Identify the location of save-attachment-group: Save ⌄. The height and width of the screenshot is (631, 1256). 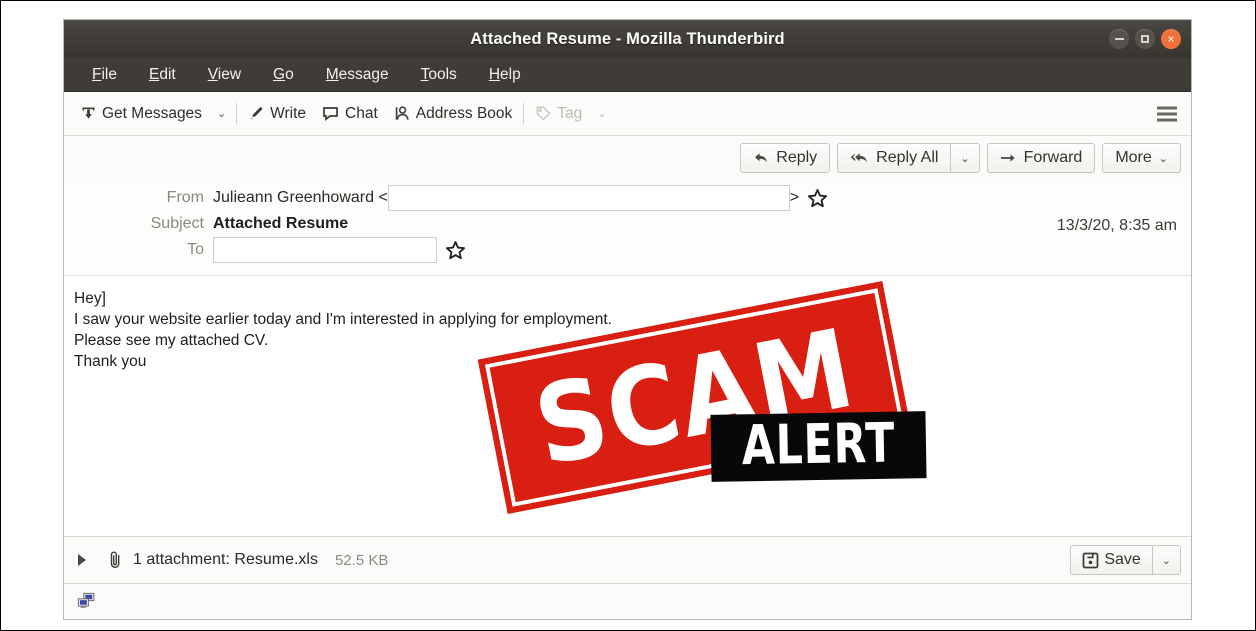
(1125, 560).